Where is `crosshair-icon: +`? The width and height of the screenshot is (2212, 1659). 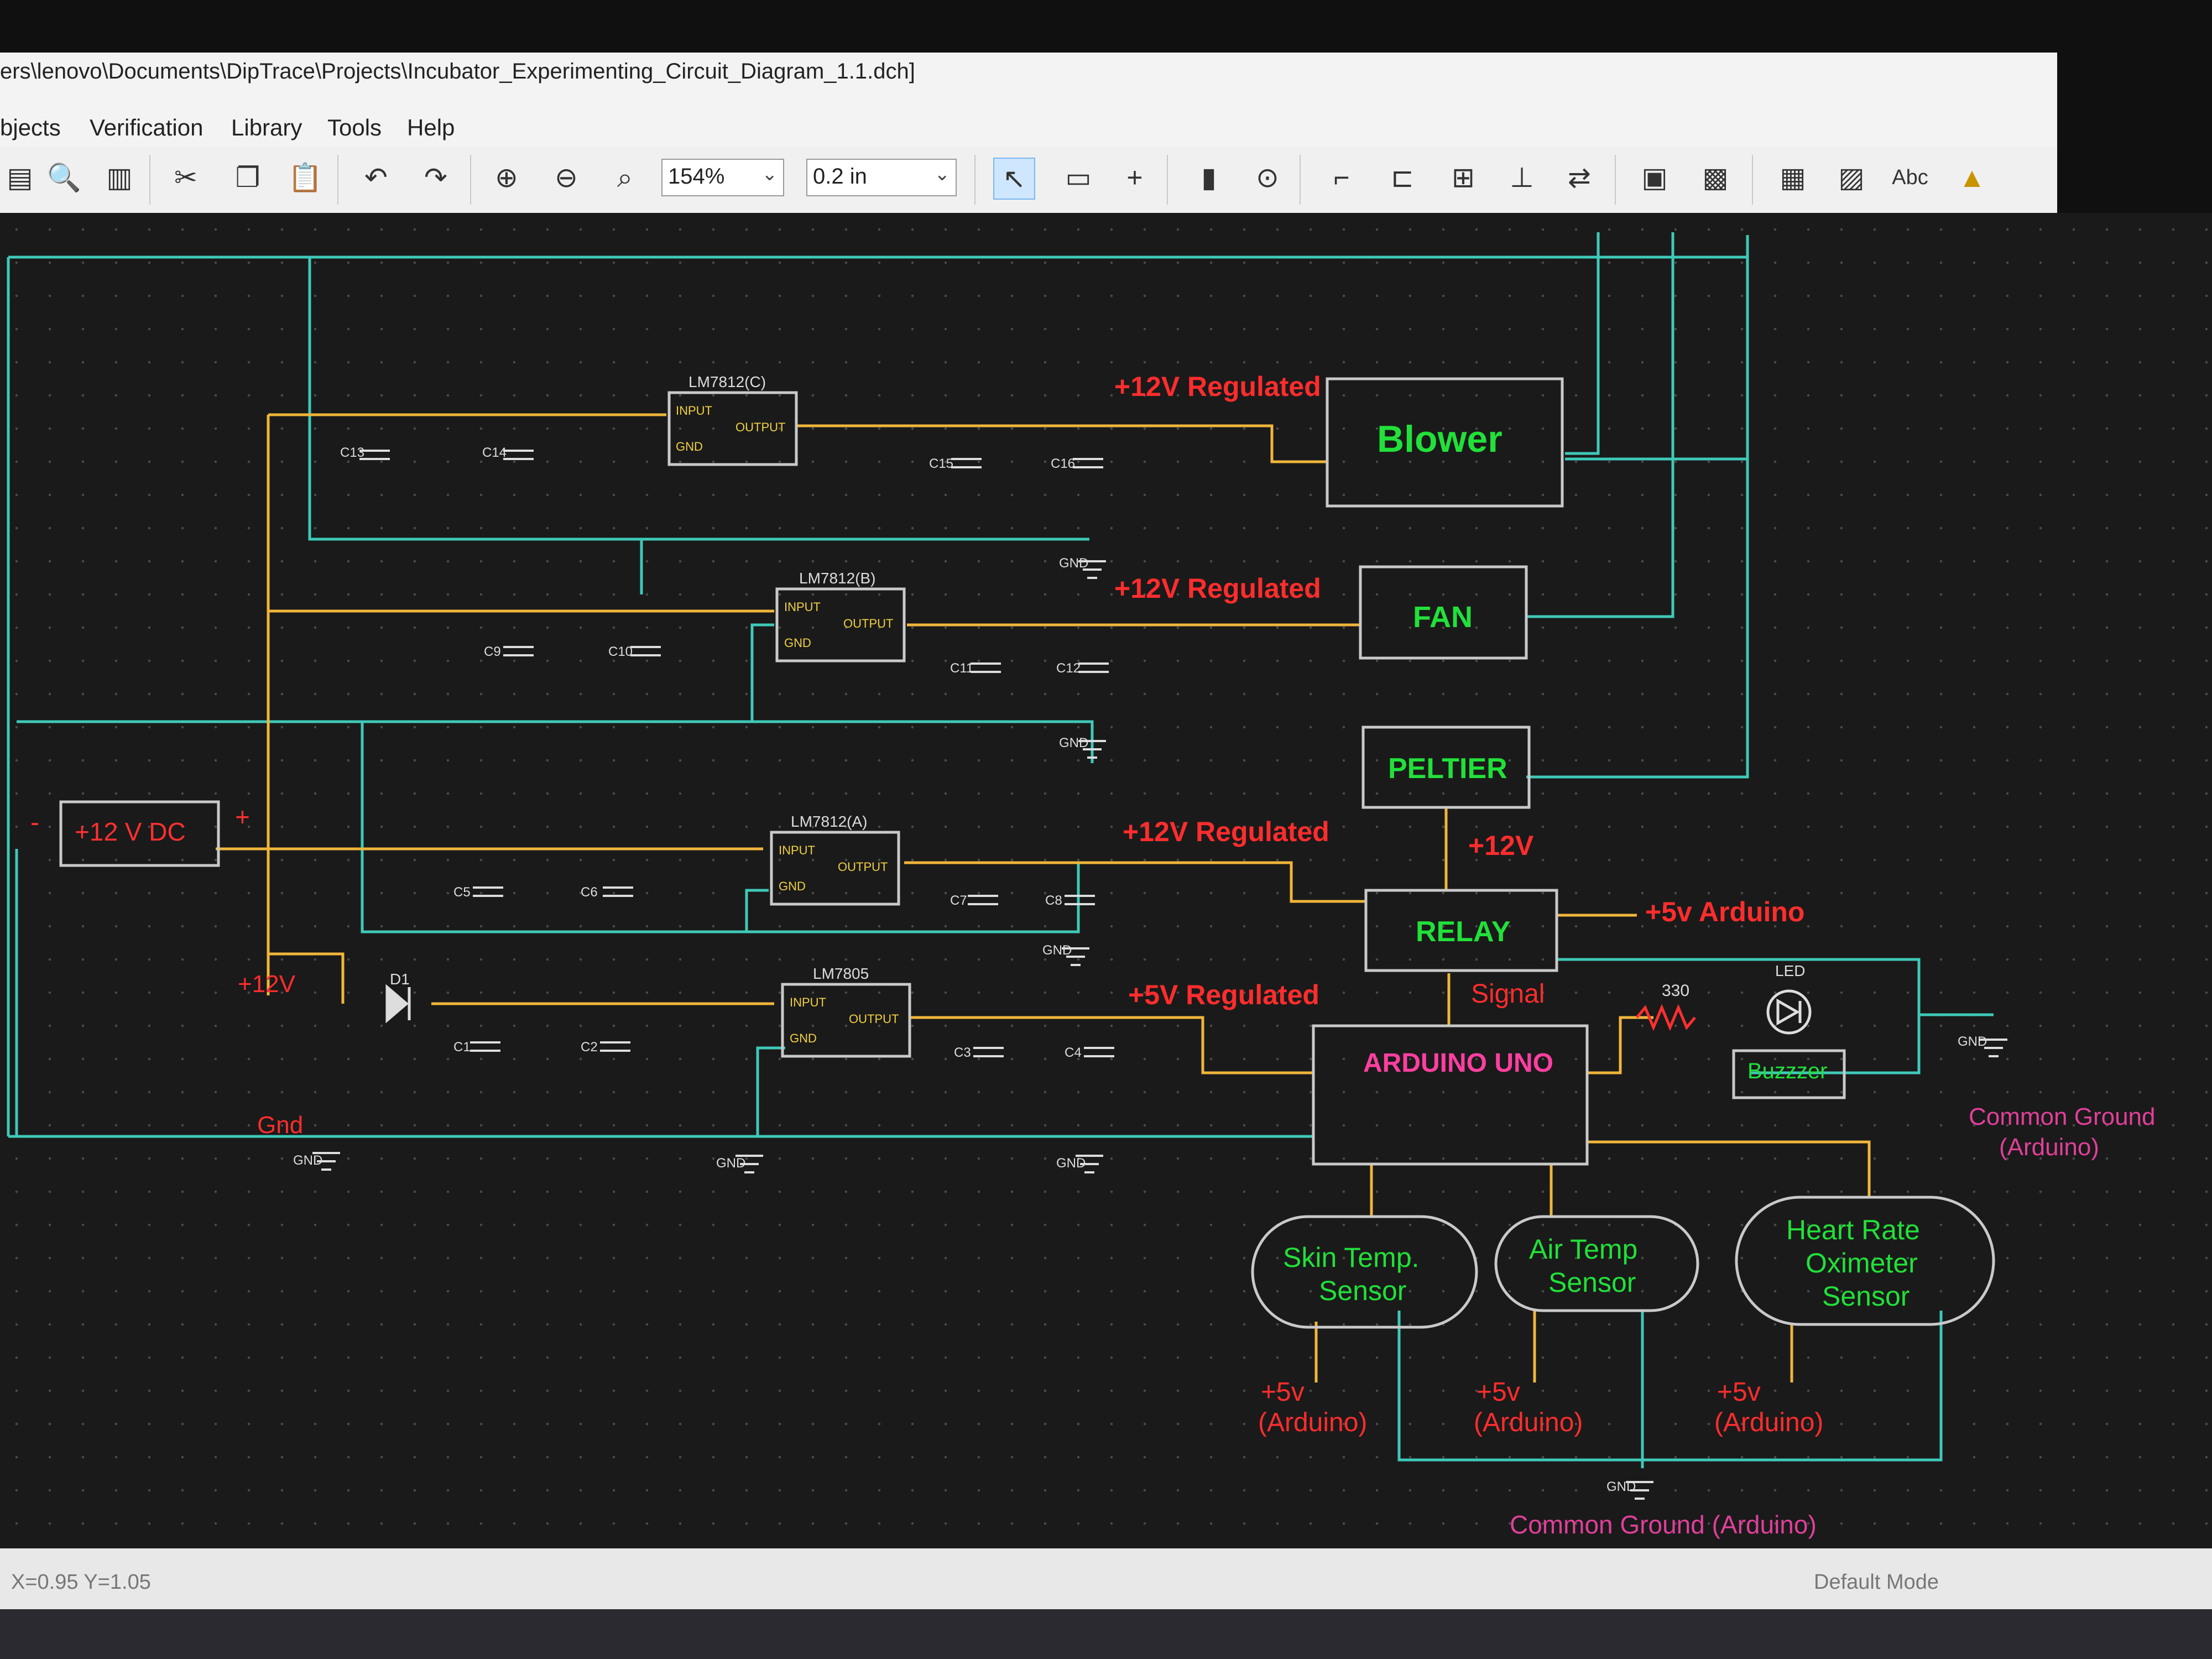
crosshair-icon: + is located at coordinates (1135, 177).